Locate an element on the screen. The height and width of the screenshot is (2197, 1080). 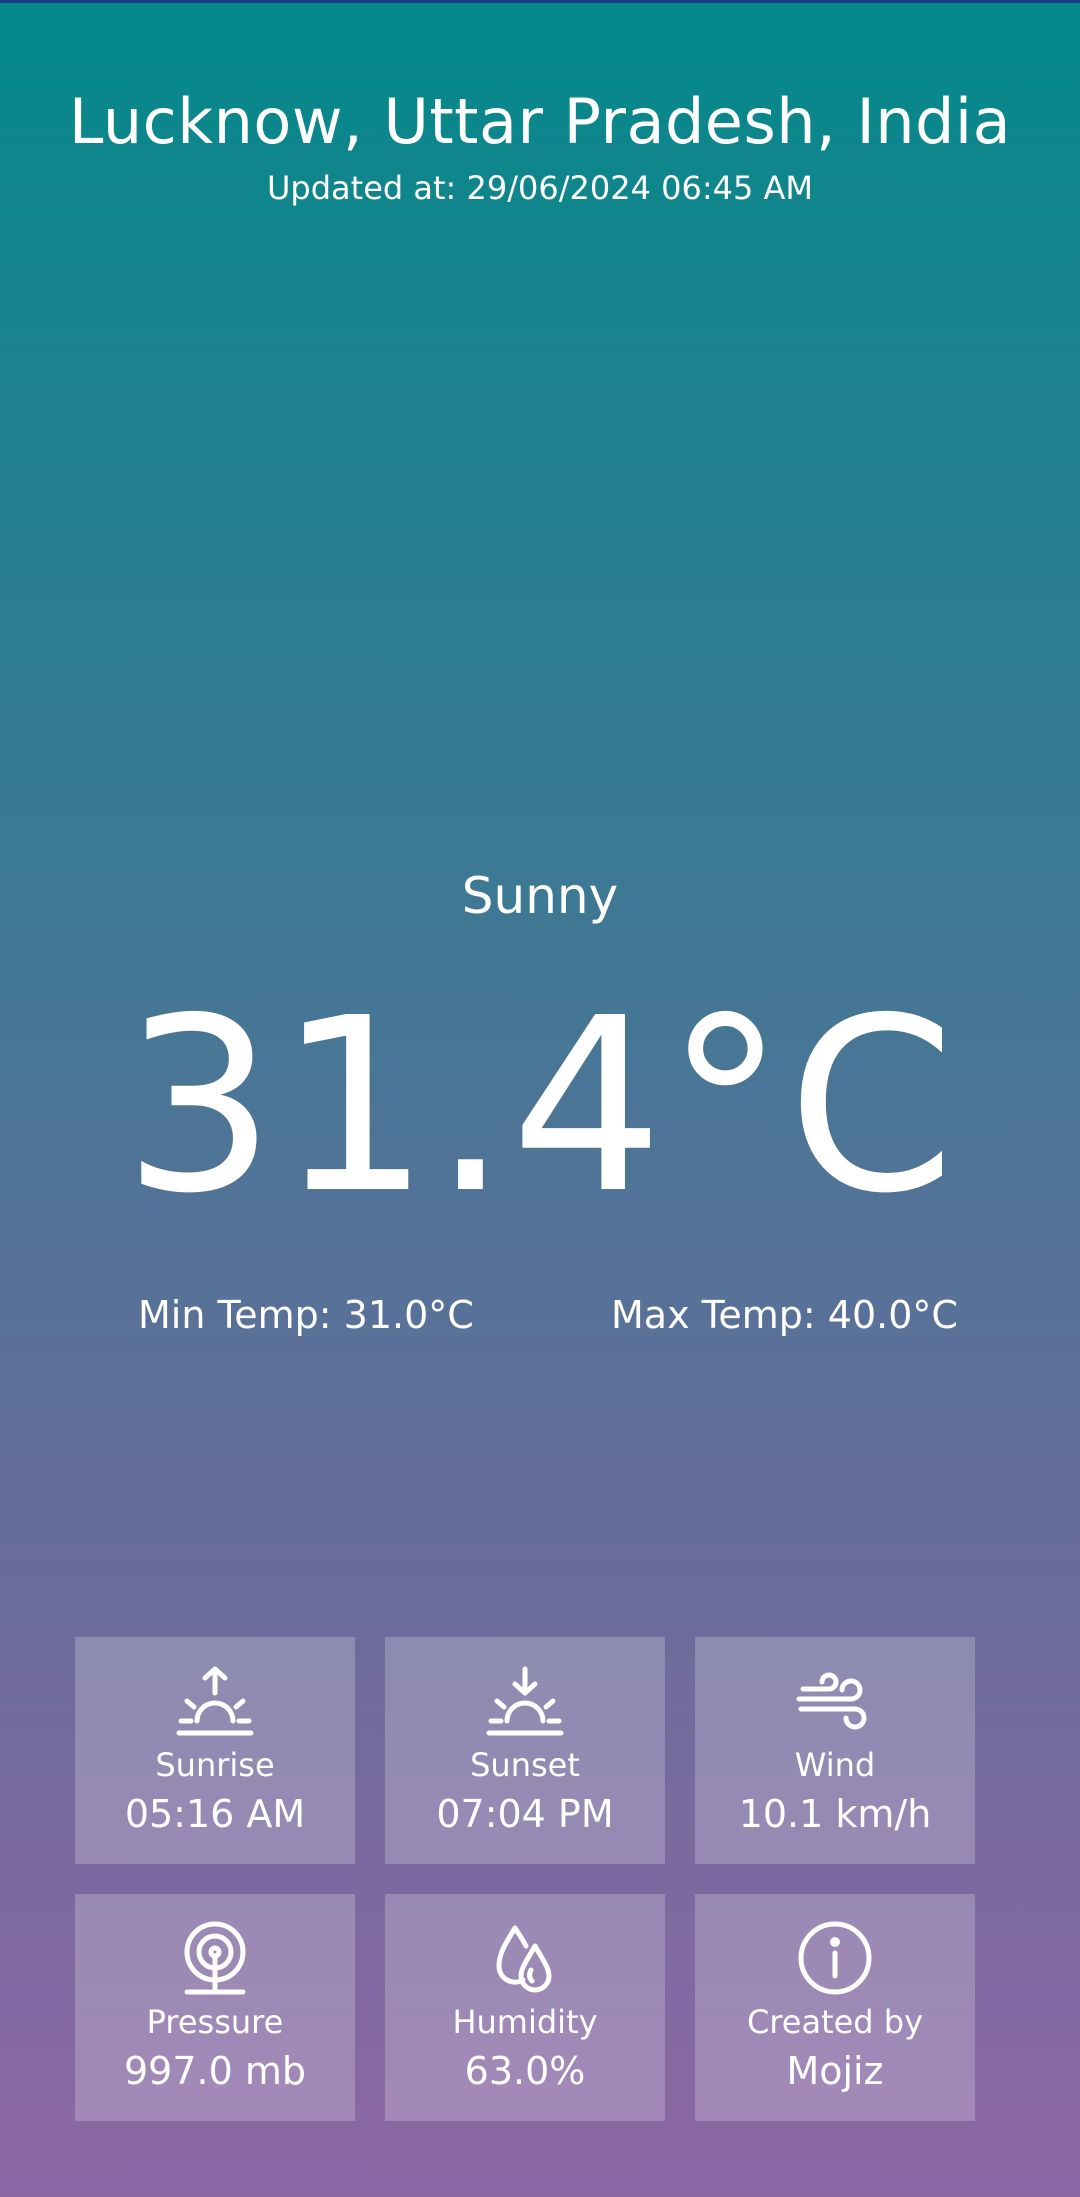
updated-timestamp: Updated at: 29/06/2024 06:45 AM is located at coordinates (540, 188).